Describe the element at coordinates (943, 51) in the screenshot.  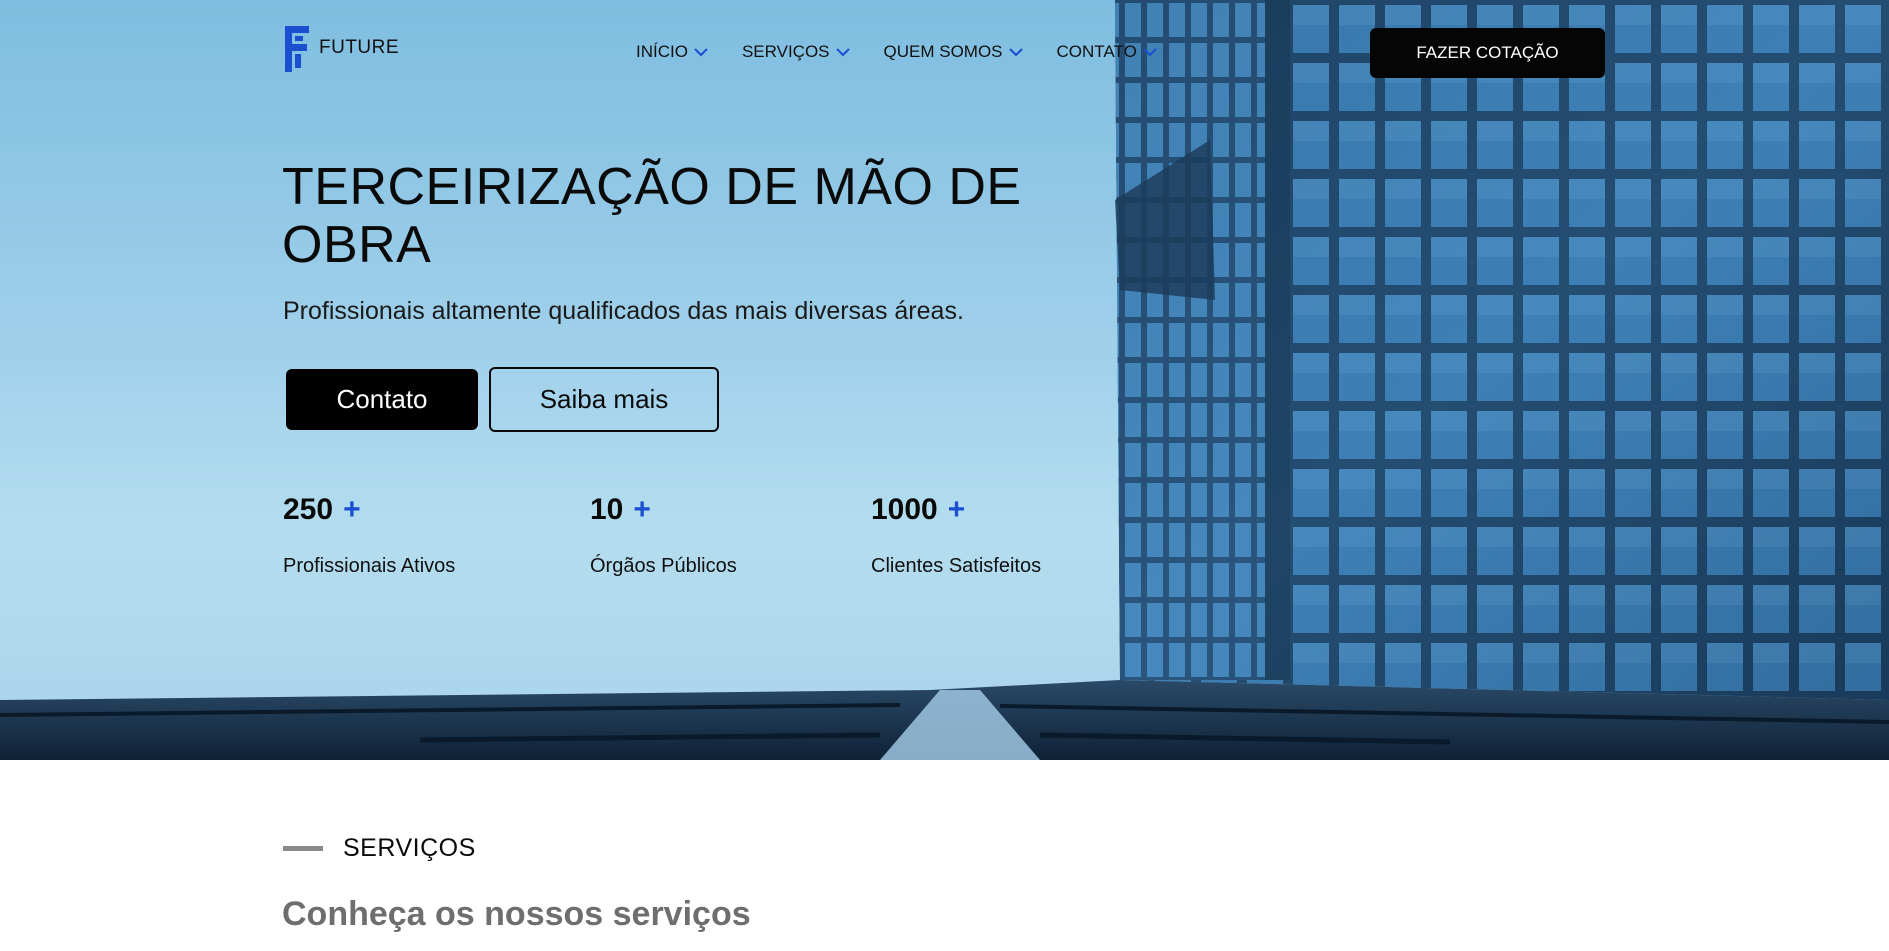
I see `nav-item-label: QUEM SOMOS` at that location.